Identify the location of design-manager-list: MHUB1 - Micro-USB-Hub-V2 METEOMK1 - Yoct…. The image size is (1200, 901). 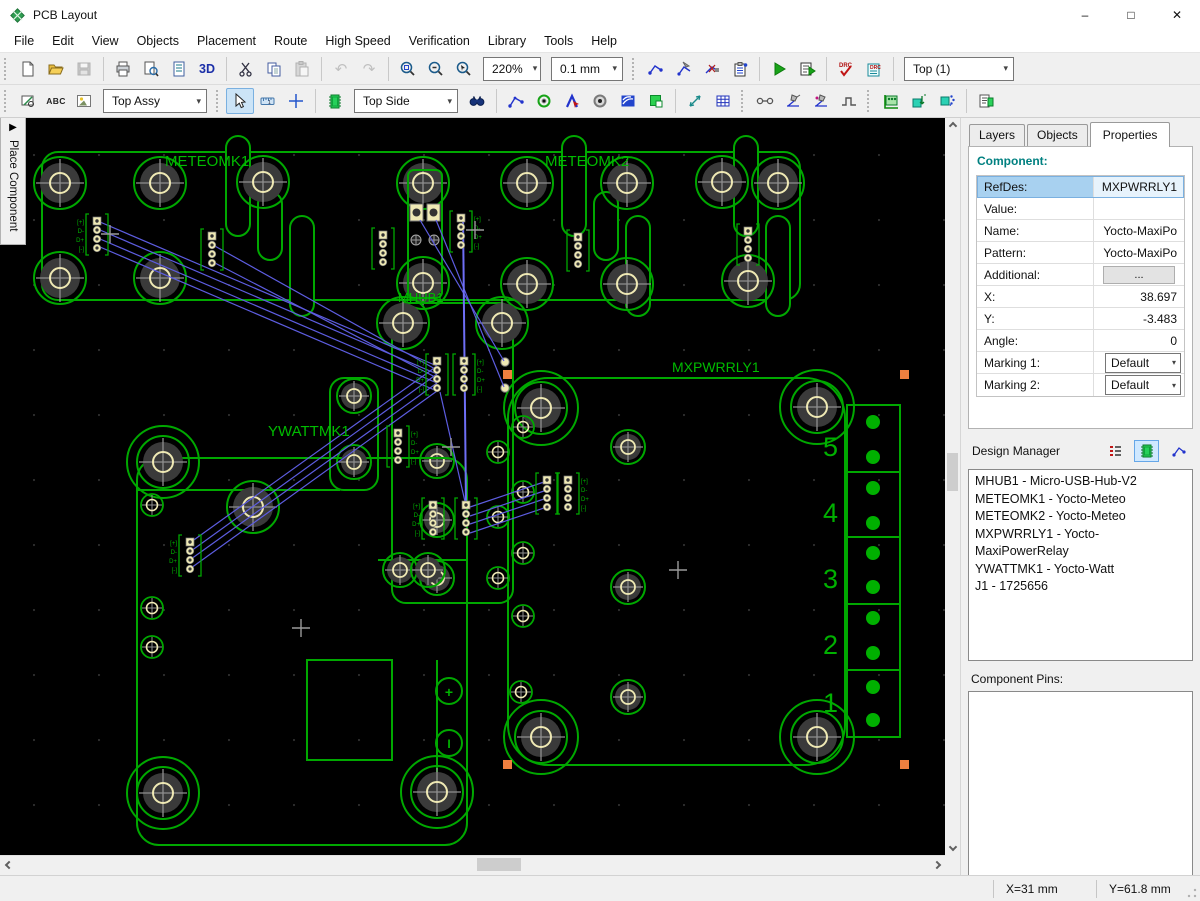
(1080, 565).